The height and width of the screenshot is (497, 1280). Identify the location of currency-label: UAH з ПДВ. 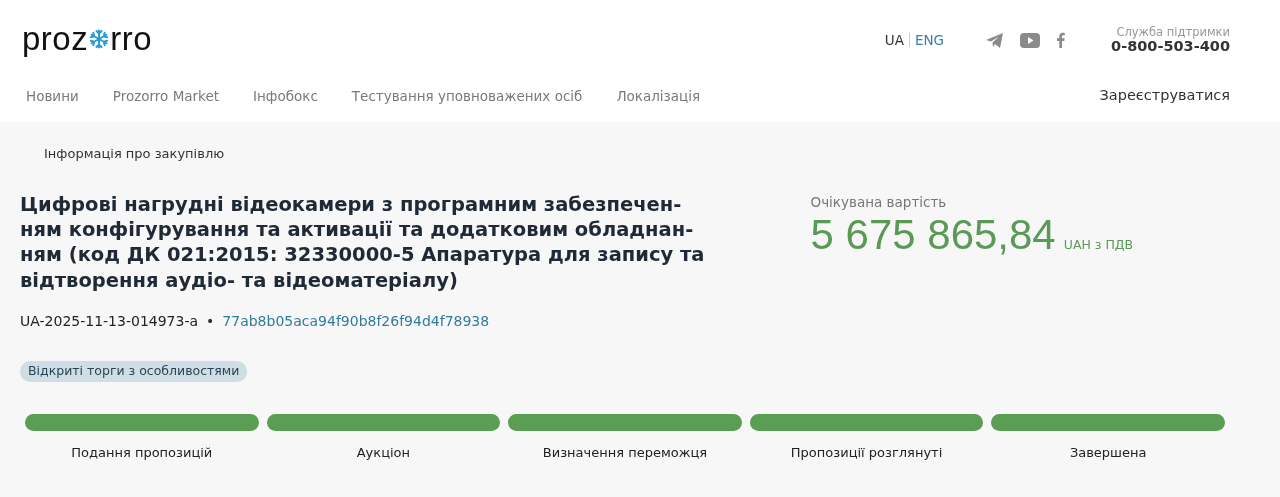
(1098, 244).